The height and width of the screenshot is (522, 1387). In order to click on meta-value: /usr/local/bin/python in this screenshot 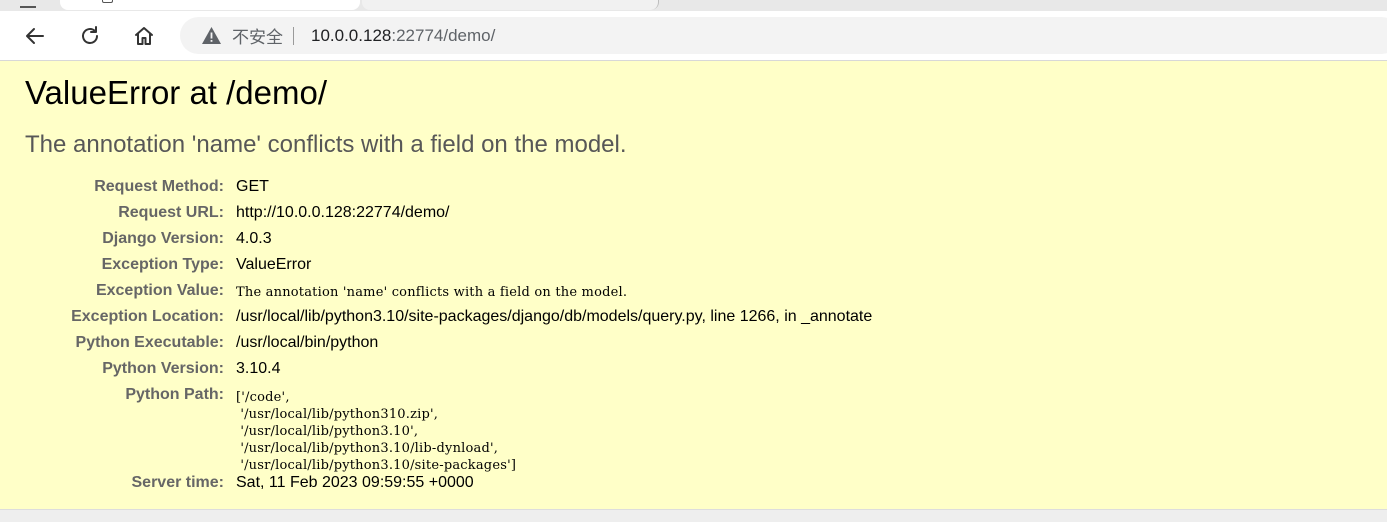, I will do `click(307, 342)`.